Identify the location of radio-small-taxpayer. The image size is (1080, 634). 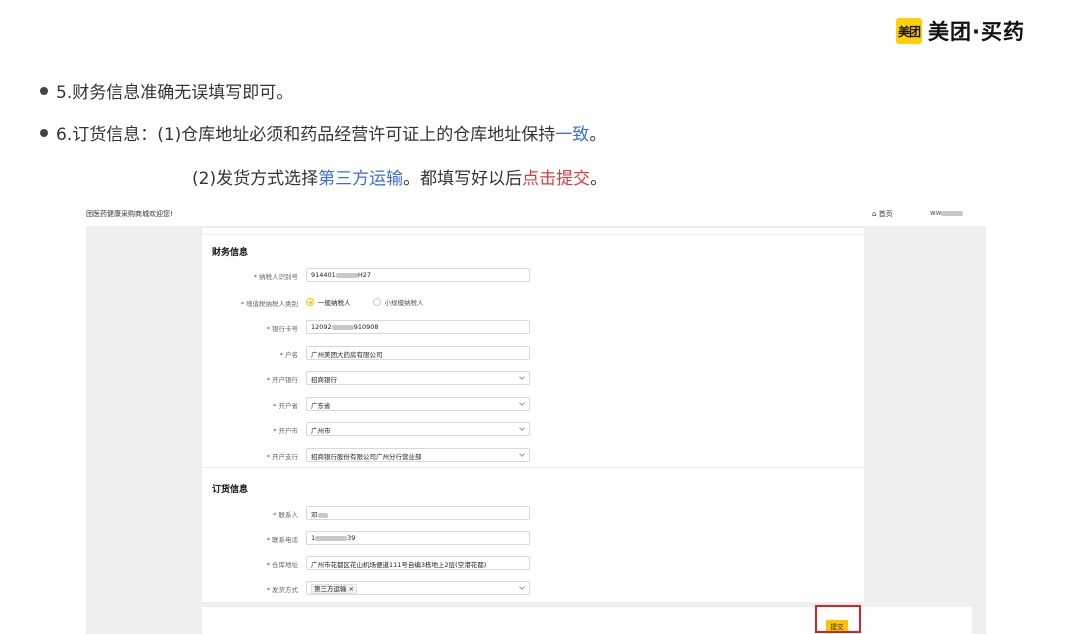
(376, 302).